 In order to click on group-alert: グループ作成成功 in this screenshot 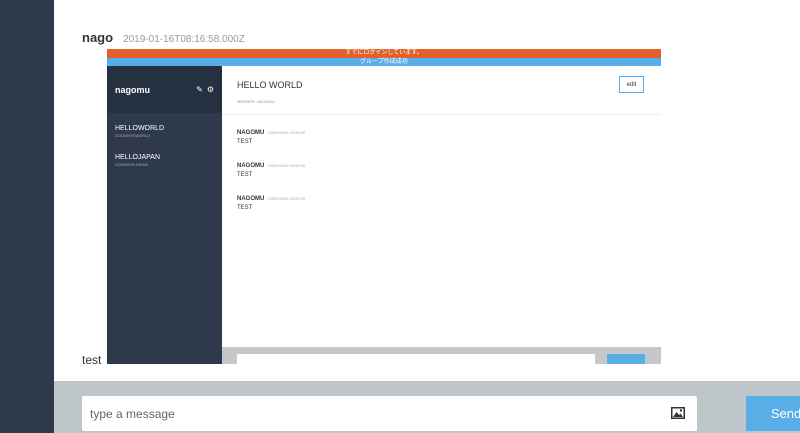, I will do `click(384, 62)`.